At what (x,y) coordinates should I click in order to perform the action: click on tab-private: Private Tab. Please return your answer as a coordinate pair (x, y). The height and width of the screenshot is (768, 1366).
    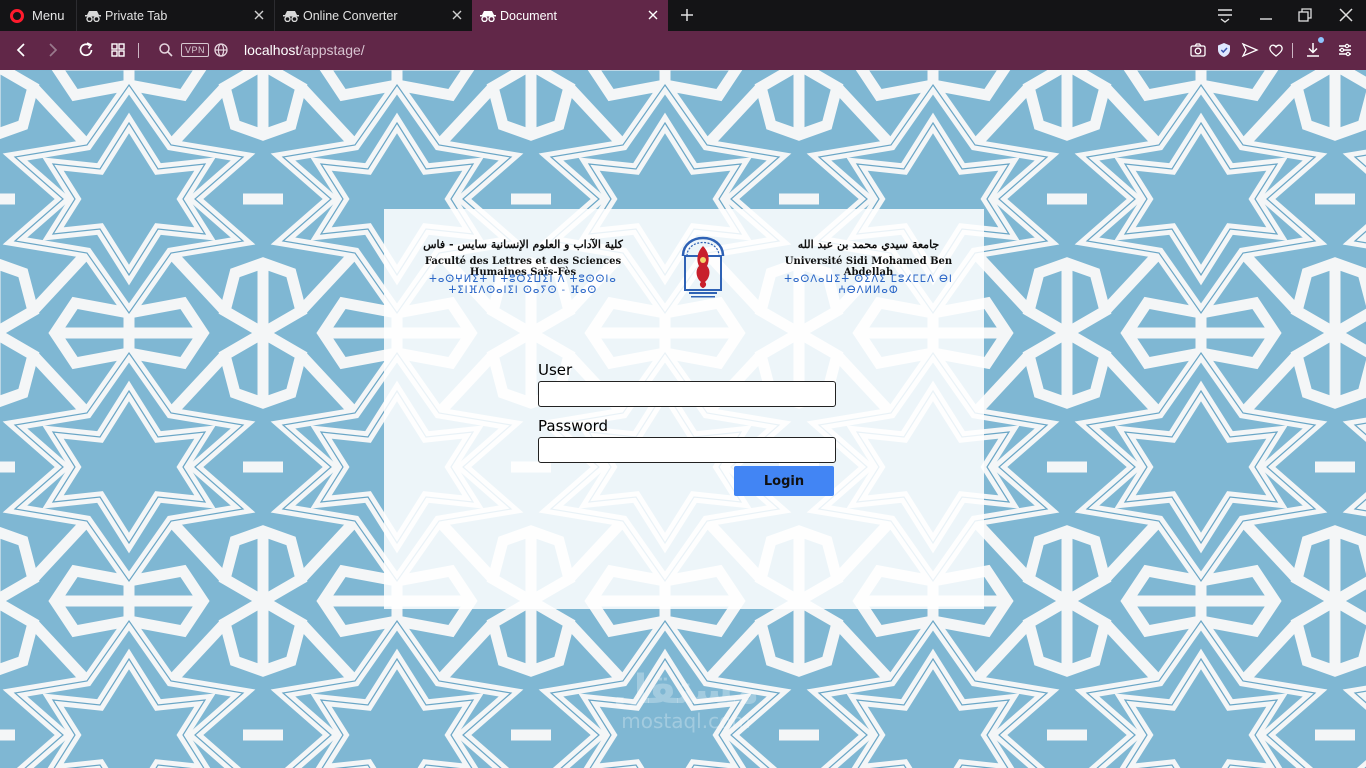
    Looking at the image, I should click on (175, 15).